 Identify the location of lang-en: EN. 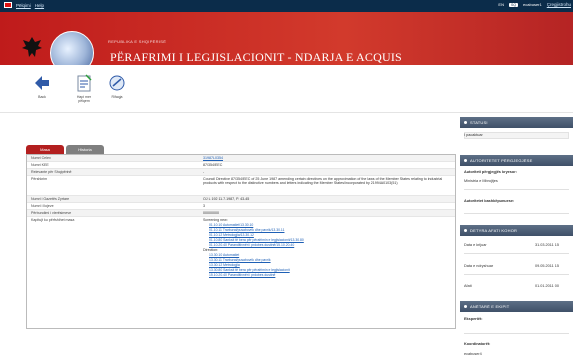
(501, 4).